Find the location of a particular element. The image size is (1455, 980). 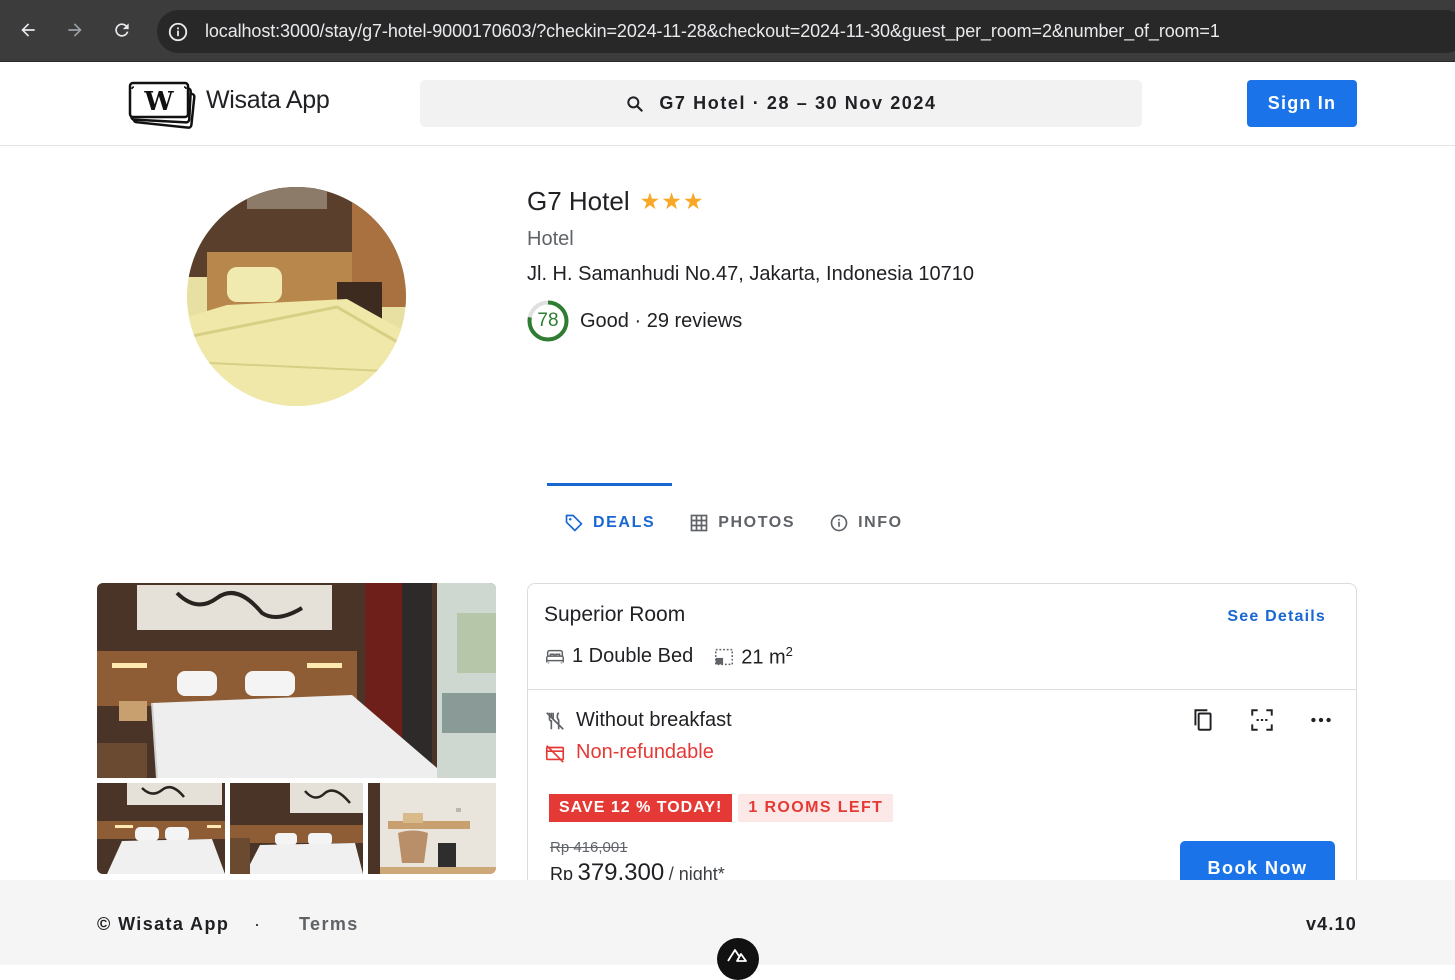

nuxt-logo-icon is located at coordinates (737, 955).